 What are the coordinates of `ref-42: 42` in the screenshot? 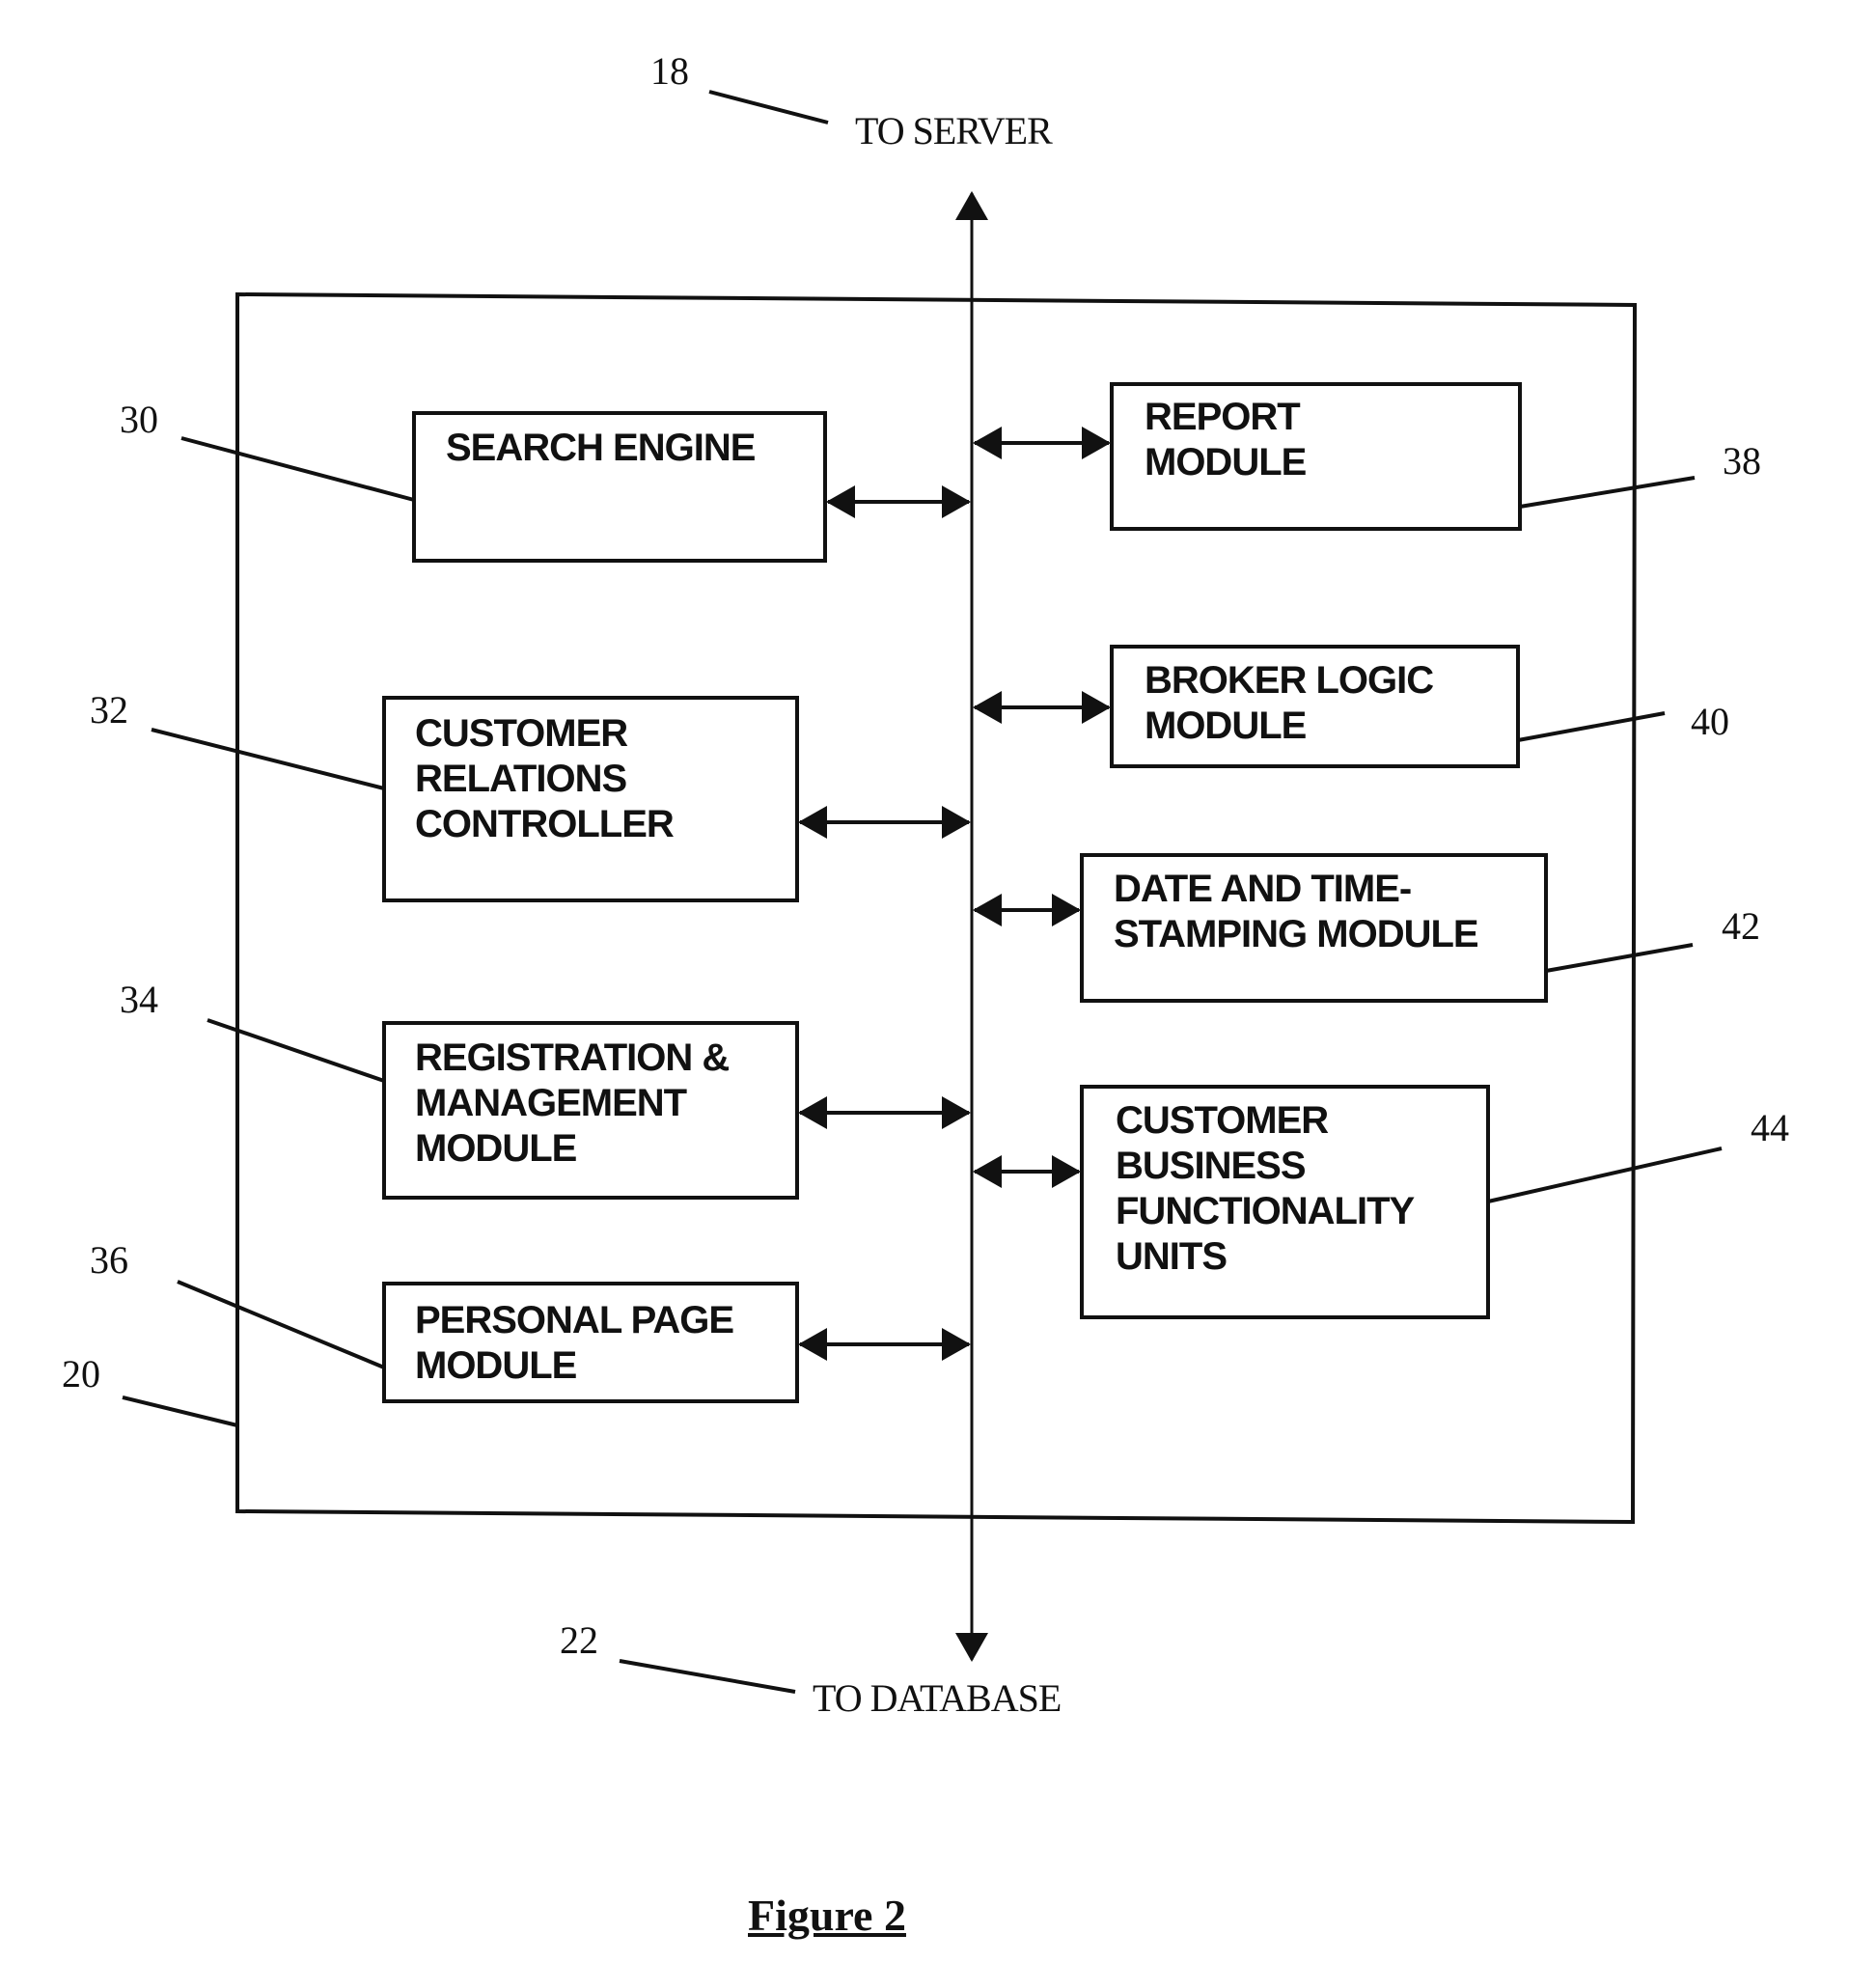 It's located at (1741, 926).